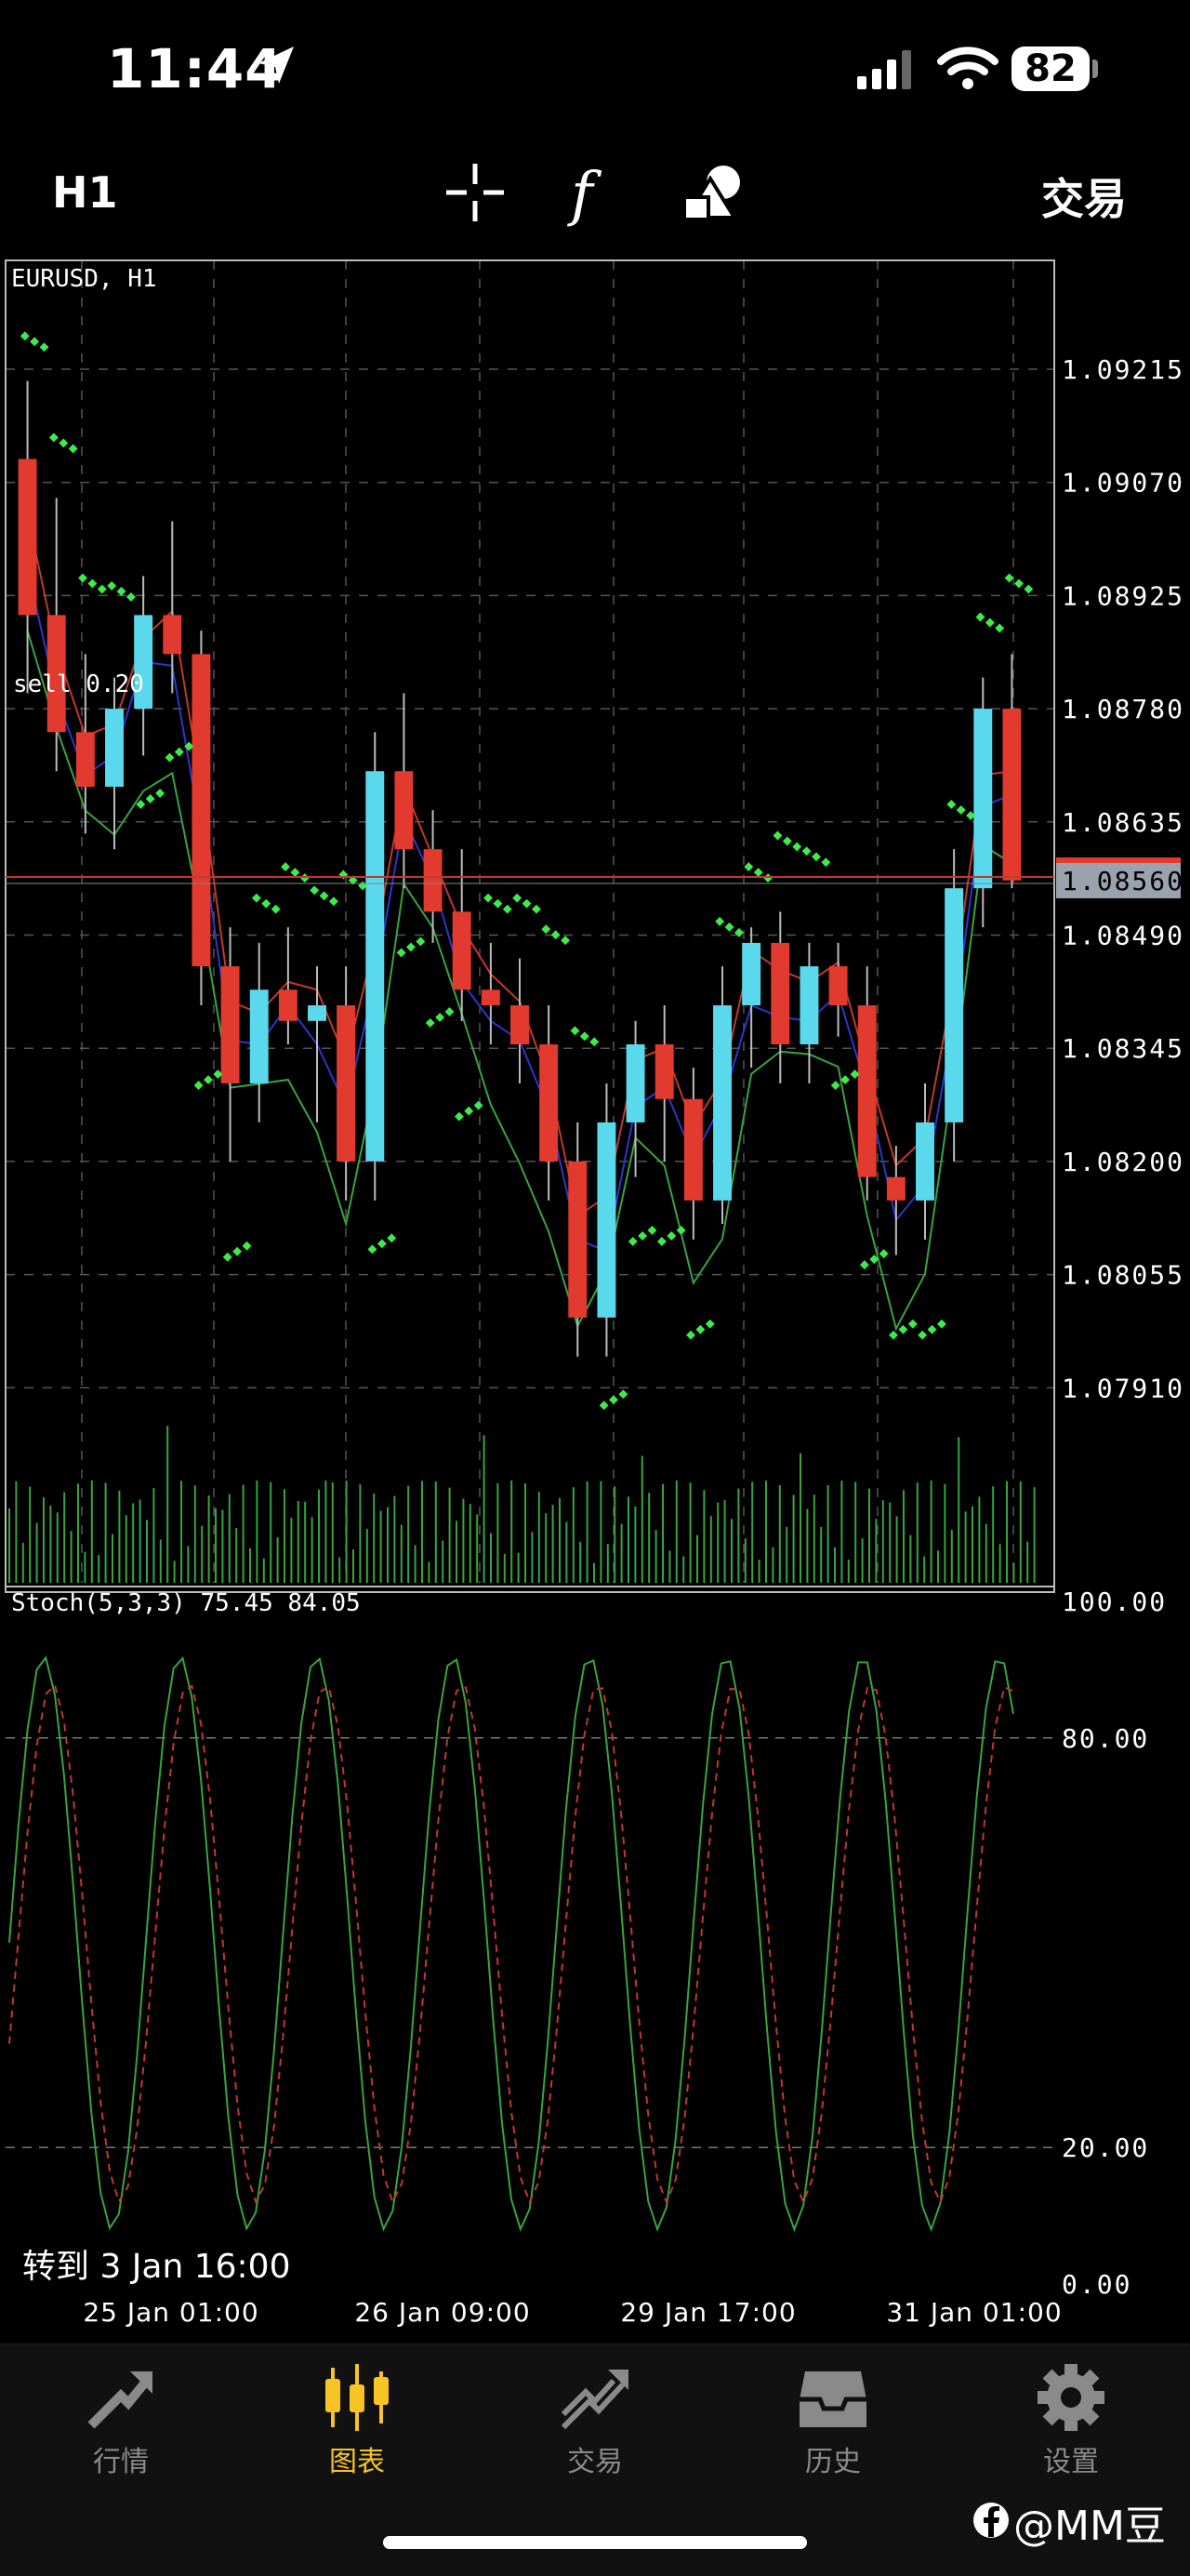 The height and width of the screenshot is (2576, 1190). Describe the element at coordinates (121, 2462) in the screenshot. I see `nav-label-quotes: 行情` at that location.